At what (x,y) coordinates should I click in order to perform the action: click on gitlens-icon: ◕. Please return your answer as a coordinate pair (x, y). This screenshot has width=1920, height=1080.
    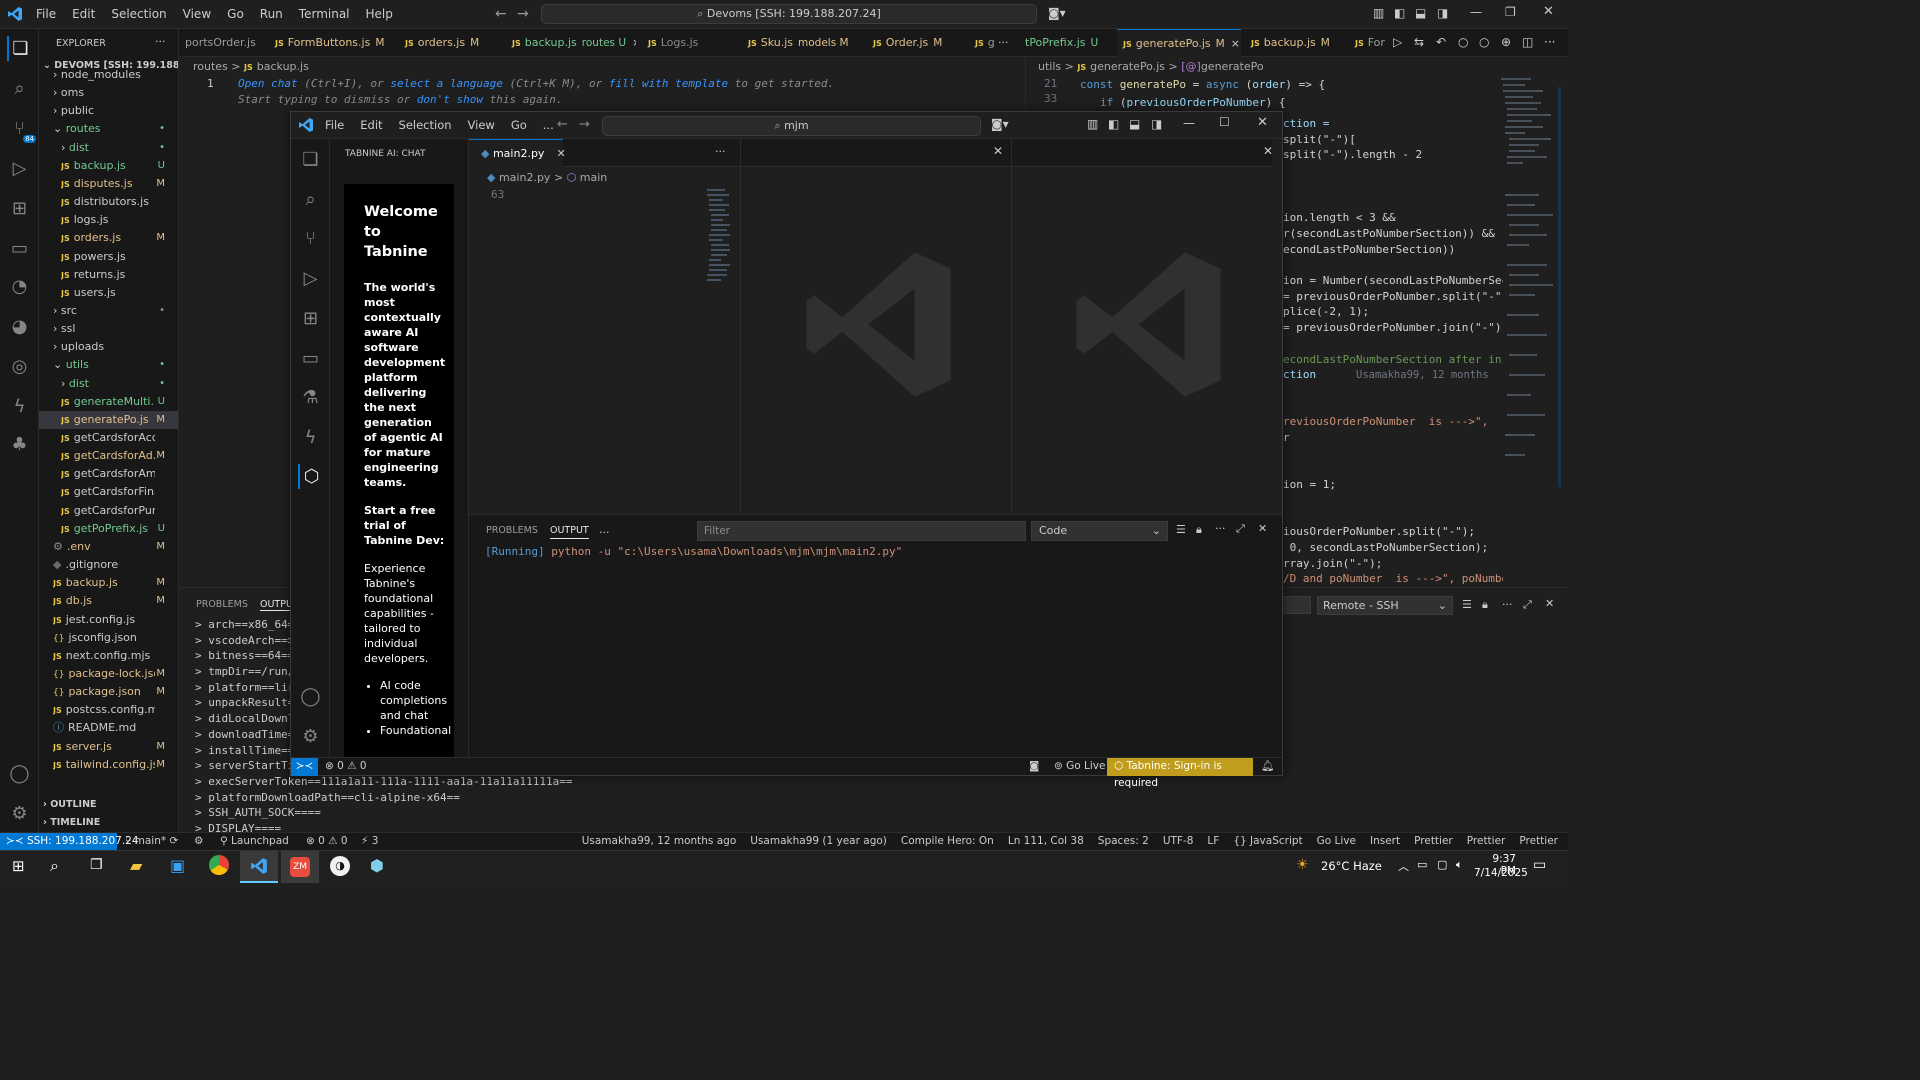
    Looking at the image, I should click on (19, 326).